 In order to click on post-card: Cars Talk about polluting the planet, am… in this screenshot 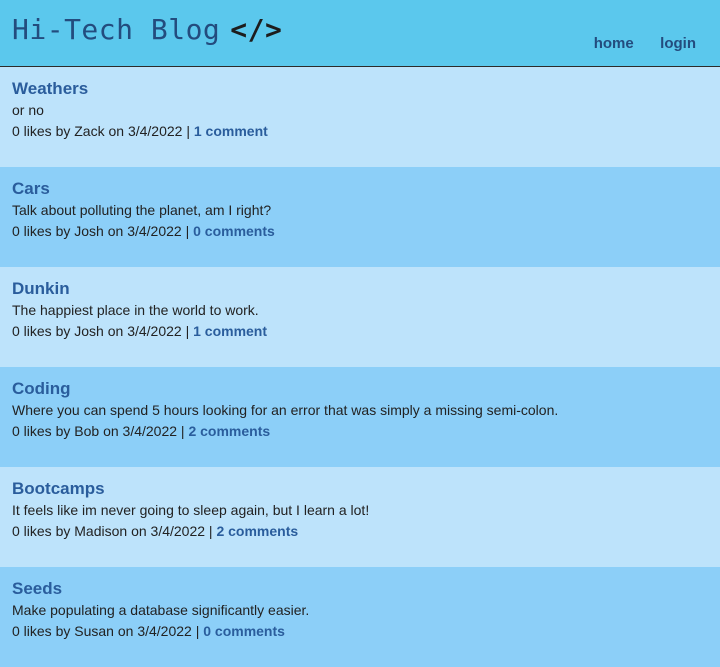, I will do `click(360, 217)`.